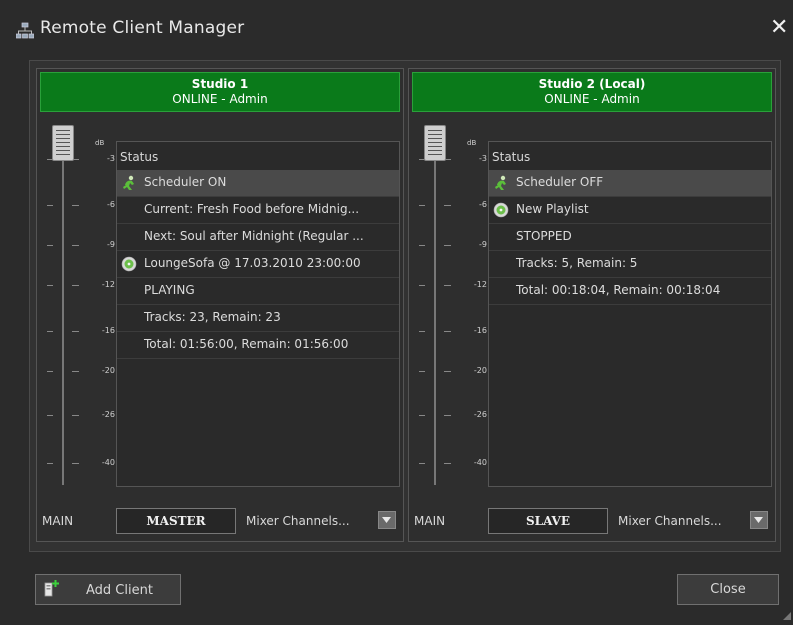  I want to click on status-list-item: LoungeSofa @ 17.03.2010 23:00:00, so click(258, 264).